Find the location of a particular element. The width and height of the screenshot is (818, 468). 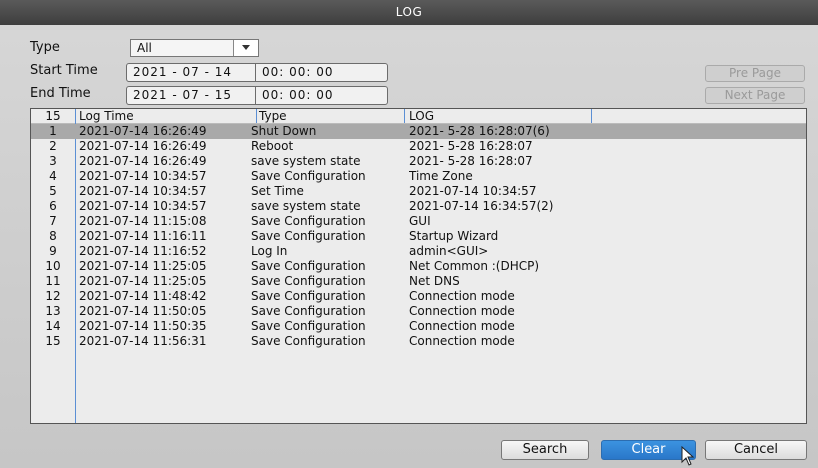

column-header-log: LOG is located at coordinates (421, 116).